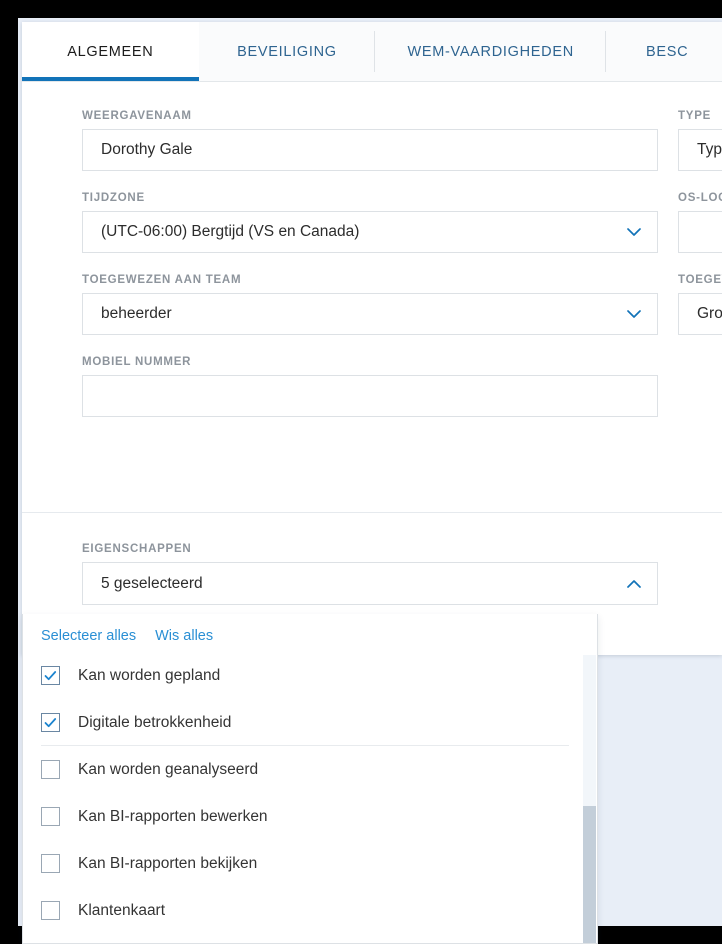  What do you see at coordinates (173, 816) in the screenshot?
I see `list-item-label: Kan BI-rapporten bewerken` at bounding box center [173, 816].